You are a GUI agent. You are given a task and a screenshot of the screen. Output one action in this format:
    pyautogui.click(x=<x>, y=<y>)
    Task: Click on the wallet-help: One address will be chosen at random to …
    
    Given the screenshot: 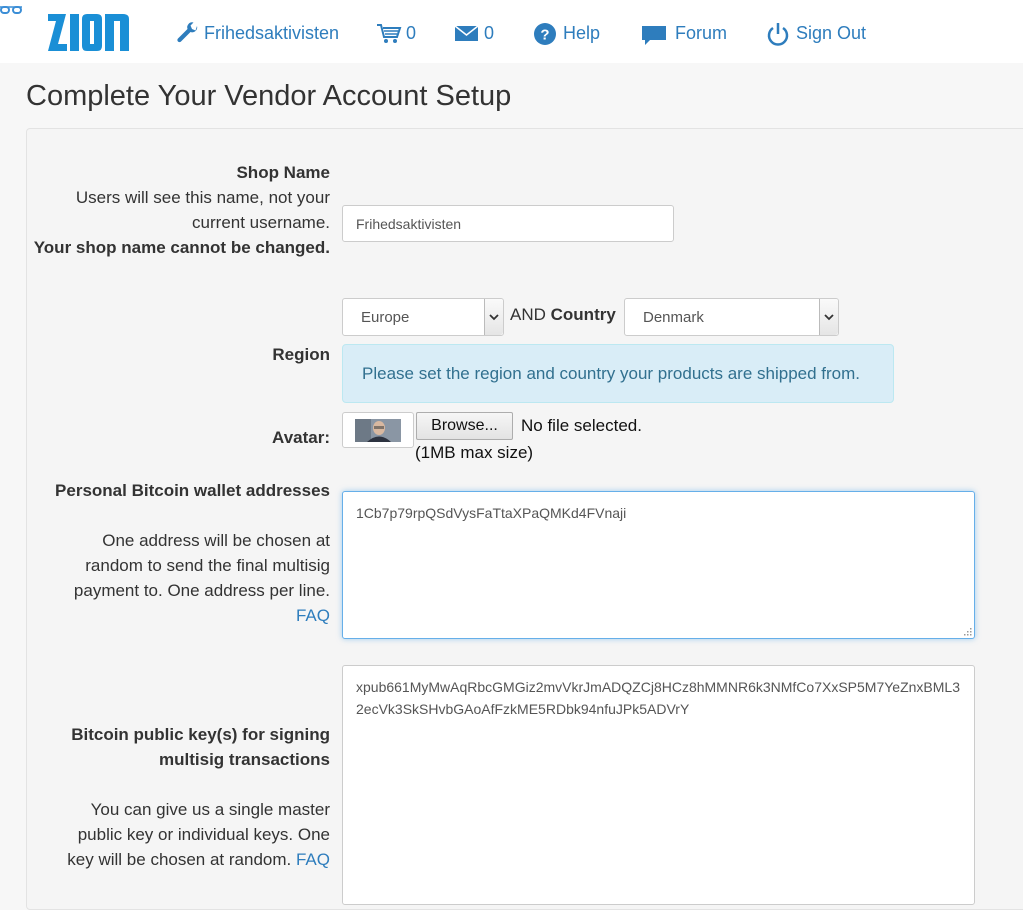 What is the action you would take?
    pyautogui.click(x=201, y=565)
    